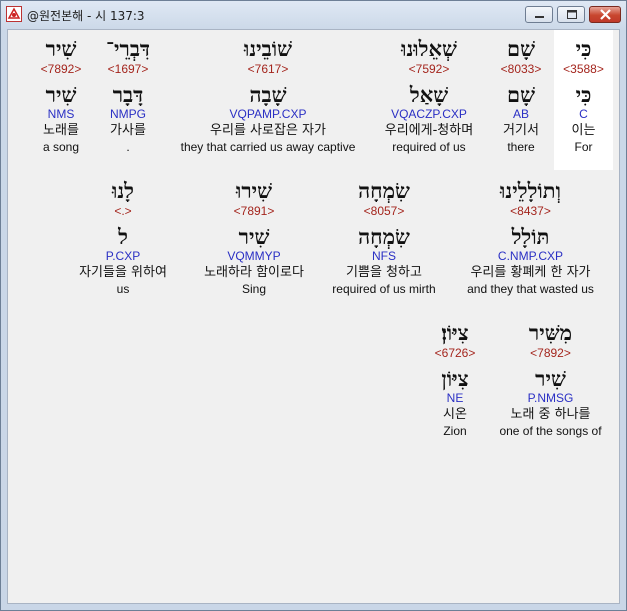 The width and height of the screenshot is (627, 611). Describe the element at coordinates (123, 272) in the screenshot. I see `korean-gloss: 자기들을 위하여` at that location.